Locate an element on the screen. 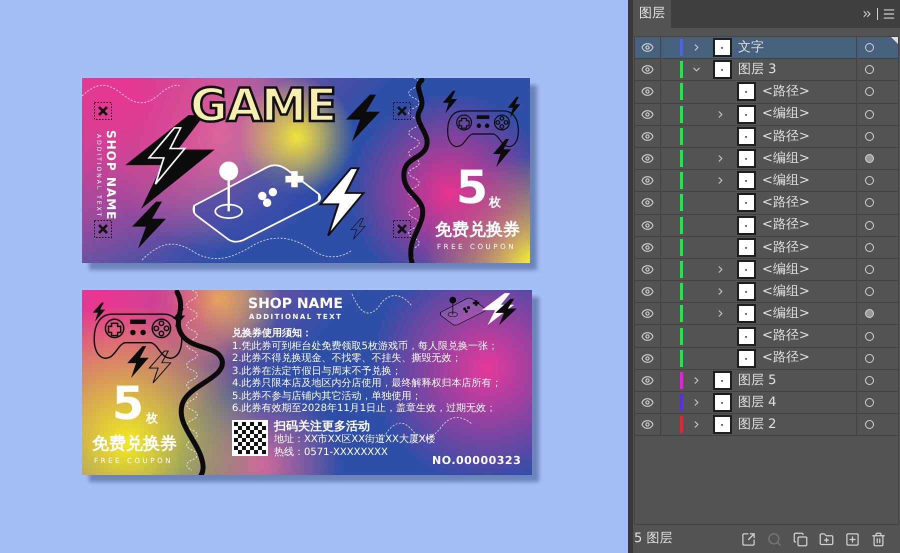 The height and width of the screenshot is (553, 900). layer-row: 图层 3 is located at coordinates (766, 70).